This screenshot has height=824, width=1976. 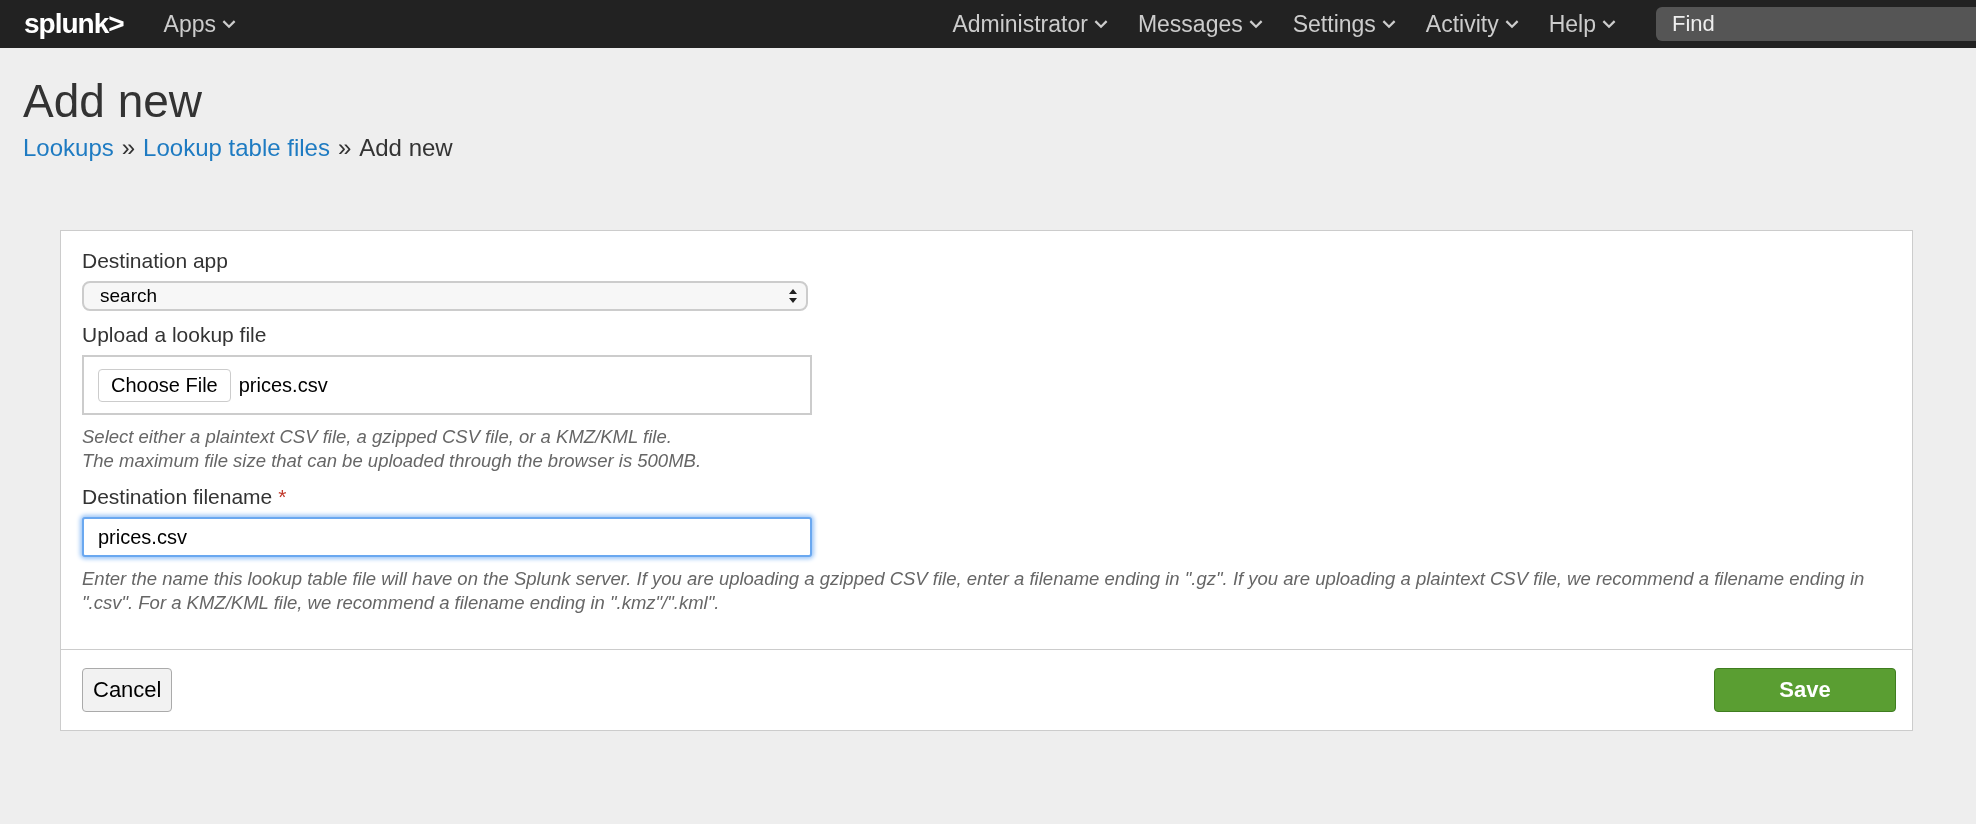 What do you see at coordinates (1200, 24) in the screenshot?
I see `nav-menu: Messages` at bounding box center [1200, 24].